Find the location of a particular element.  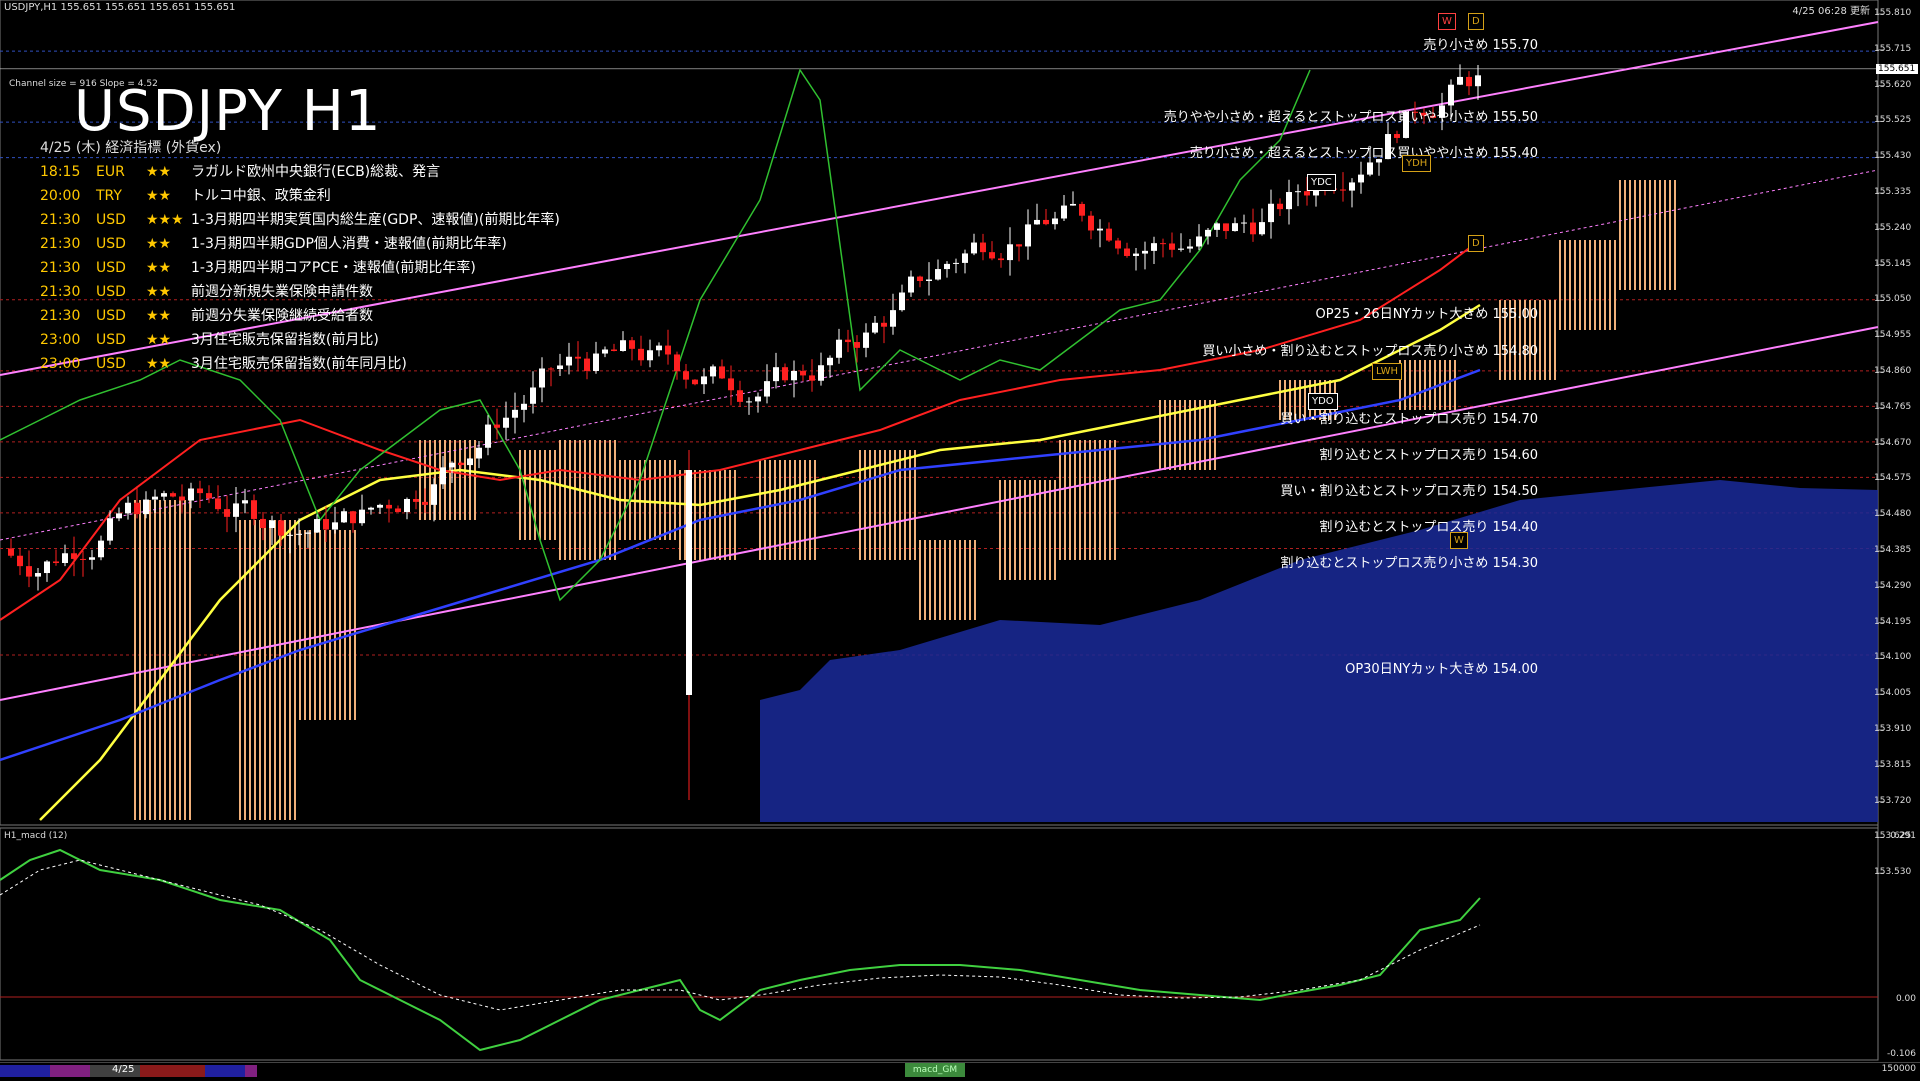

price-tick: 154.005 is located at coordinates (1893, 693).